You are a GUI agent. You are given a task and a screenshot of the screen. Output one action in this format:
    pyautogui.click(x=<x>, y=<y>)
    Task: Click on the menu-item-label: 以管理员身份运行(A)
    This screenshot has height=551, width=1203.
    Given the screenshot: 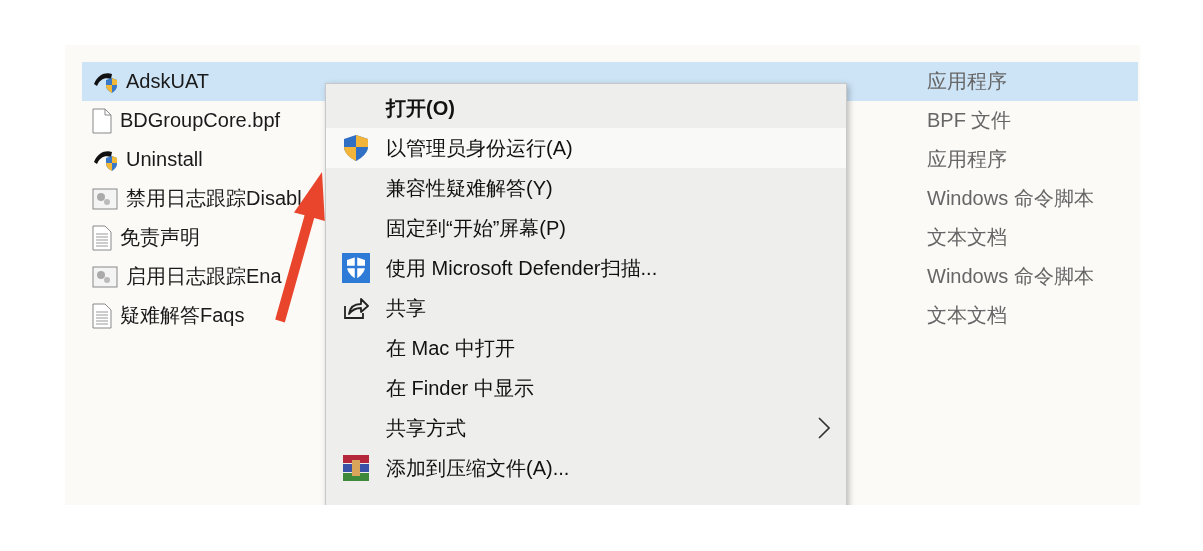 What is the action you would take?
    pyautogui.click(x=479, y=148)
    